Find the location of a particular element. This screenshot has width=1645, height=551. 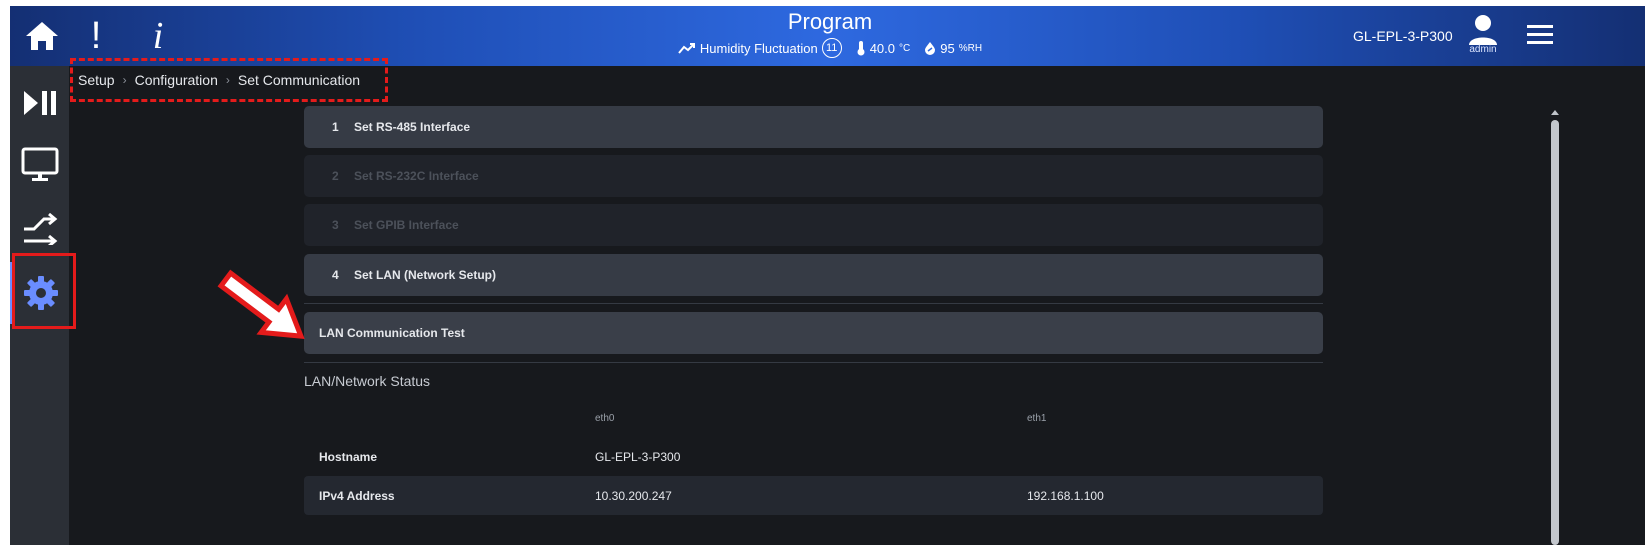

lan-communication-test-button: LAN Communication Test is located at coordinates (813, 333).